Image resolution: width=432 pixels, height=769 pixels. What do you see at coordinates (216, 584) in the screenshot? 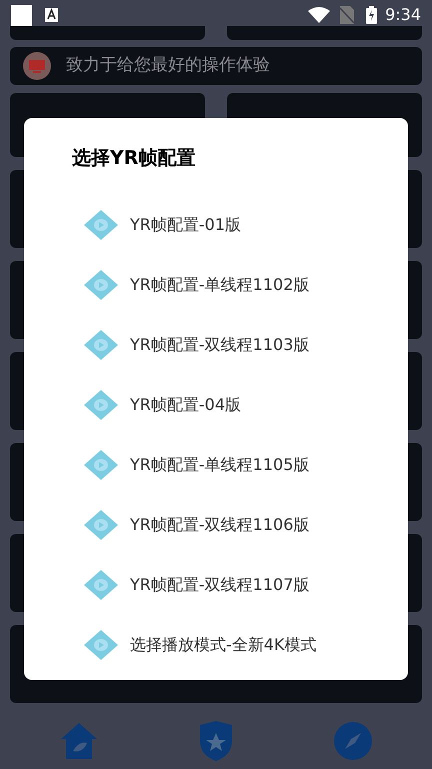
I see `config-option: YR帧配置-双线程1107版` at bounding box center [216, 584].